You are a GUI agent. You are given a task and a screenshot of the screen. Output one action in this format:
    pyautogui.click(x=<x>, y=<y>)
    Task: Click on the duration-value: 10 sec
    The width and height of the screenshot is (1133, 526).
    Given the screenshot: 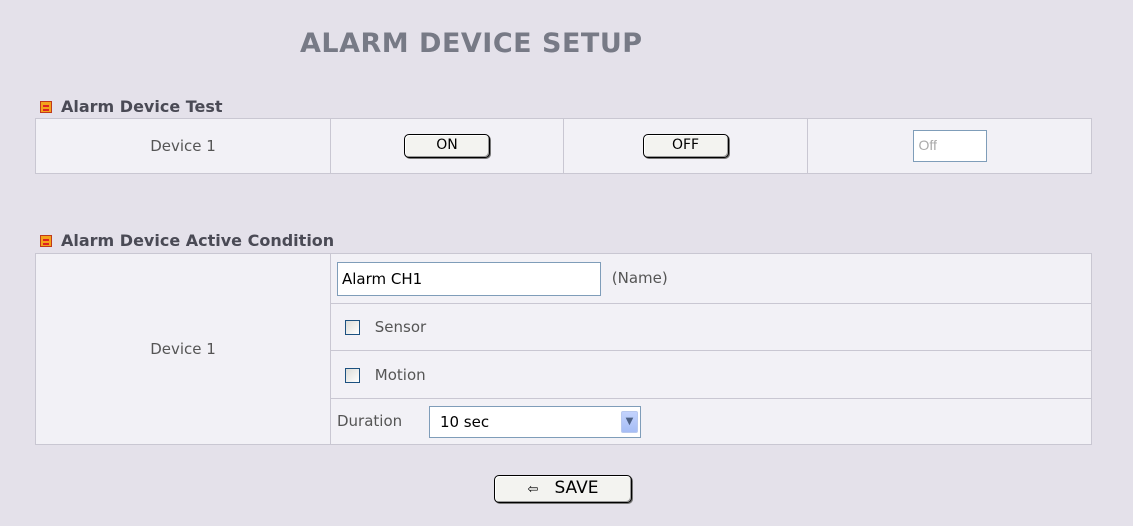 What is the action you would take?
    pyautogui.click(x=464, y=421)
    